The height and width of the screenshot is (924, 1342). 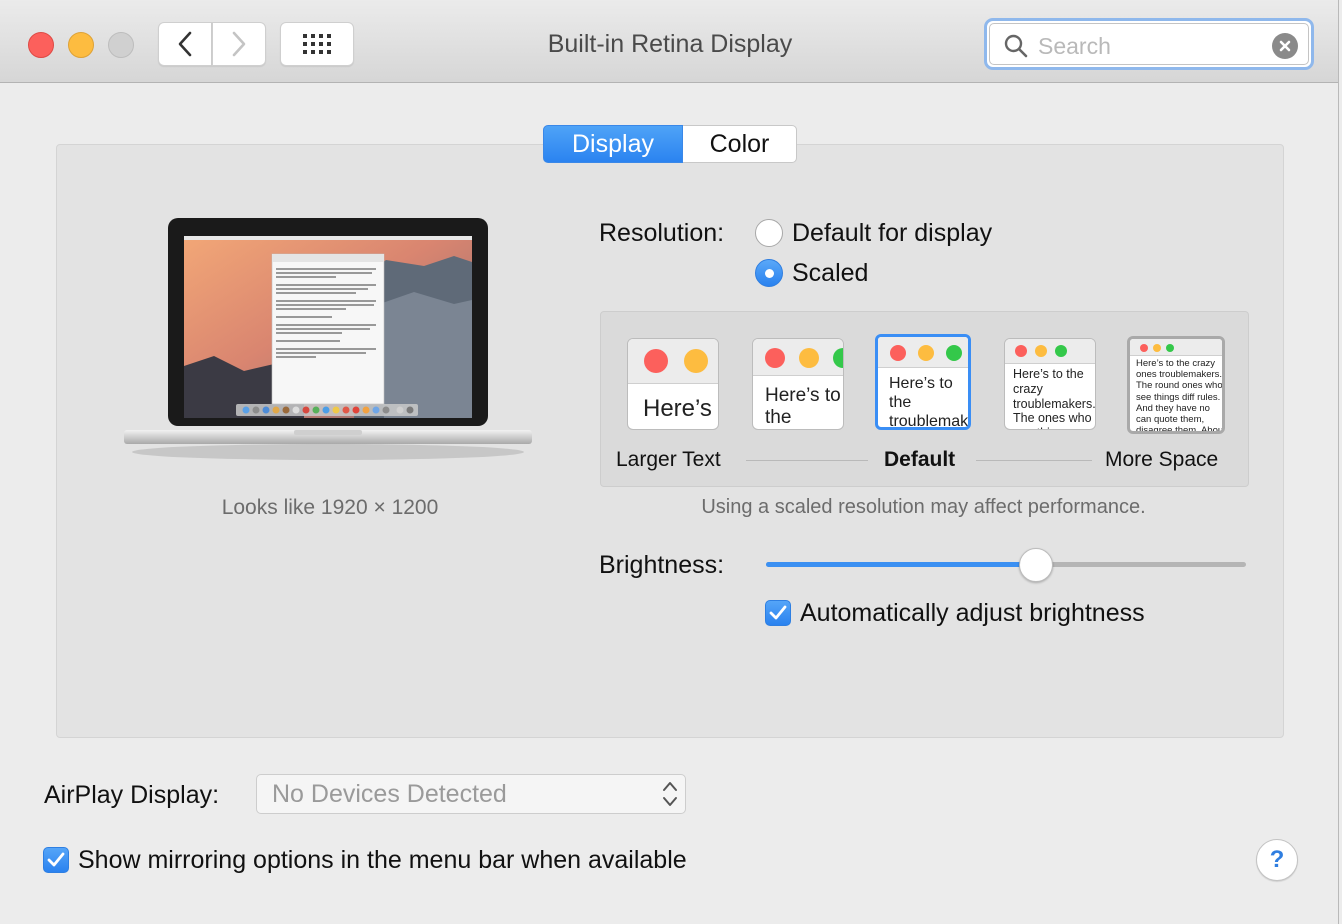 What do you see at coordinates (389, 794) in the screenshot?
I see `airplay-display-value: No Devices Detected` at bounding box center [389, 794].